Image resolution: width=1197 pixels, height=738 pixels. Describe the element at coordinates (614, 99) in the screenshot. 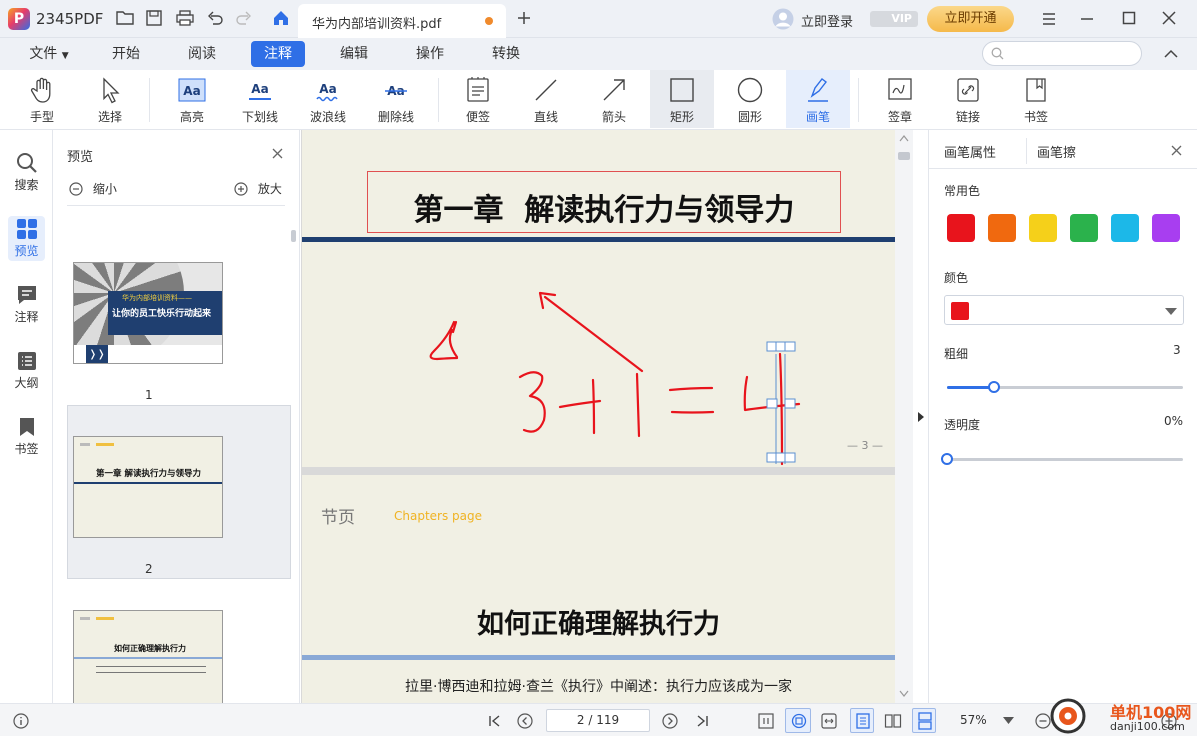

I see `tool-arrow: 箭头` at that location.